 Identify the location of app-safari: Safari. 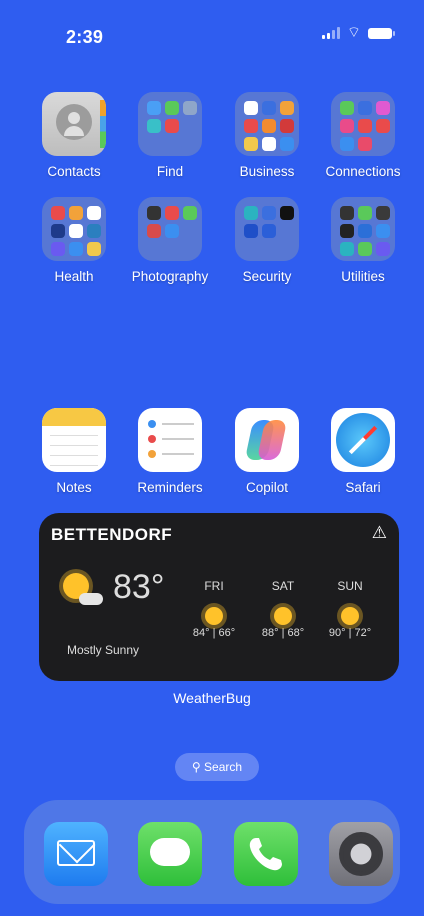
(363, 451).